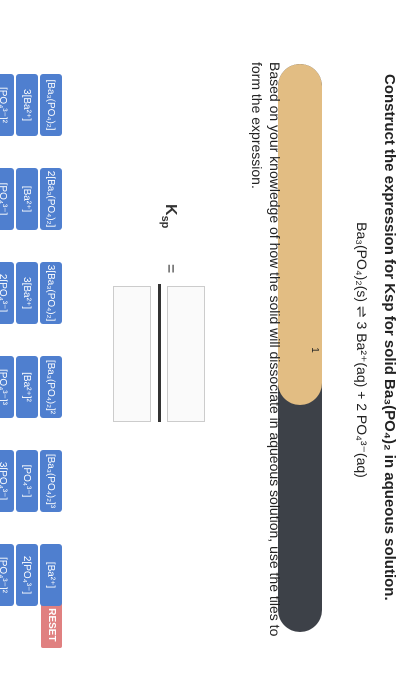 The height and width of the screenshot is (700, 412). What do you see at coordinates (170, 210) in the screenshot?
I see `ksp-label-k: K` at bounding box center [170, 210].